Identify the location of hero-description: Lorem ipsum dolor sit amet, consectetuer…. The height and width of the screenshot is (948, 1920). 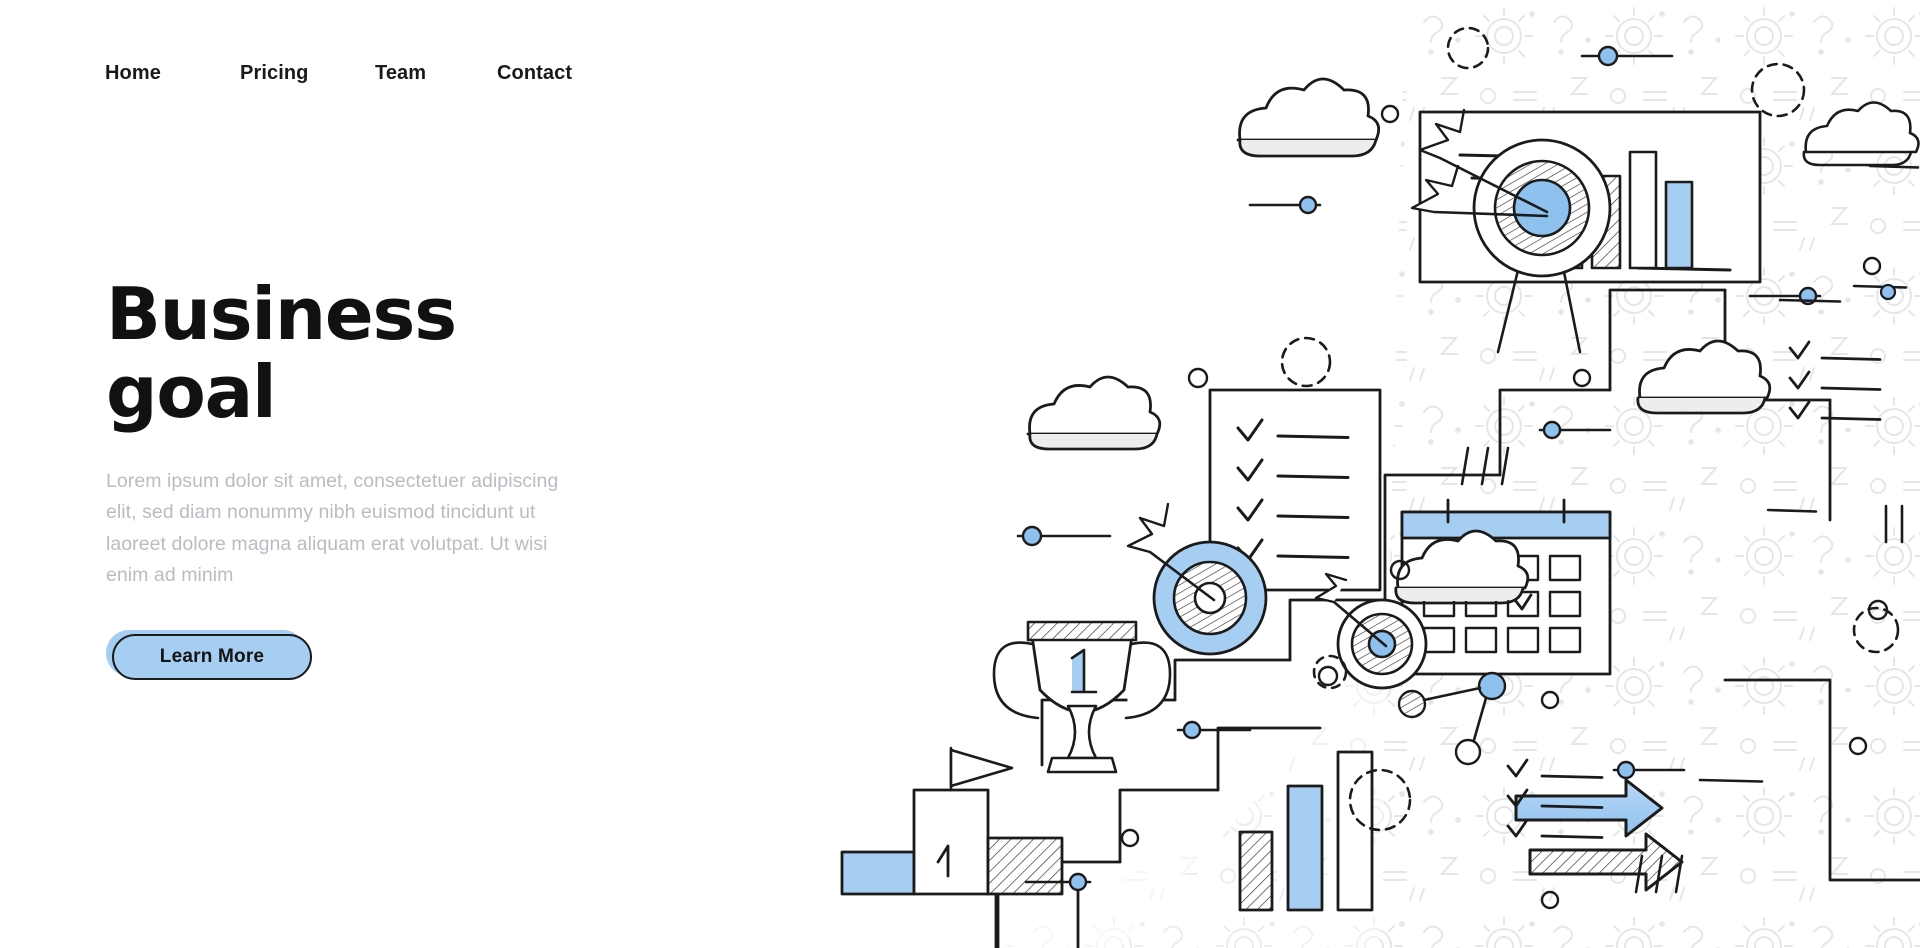
(332, 528).